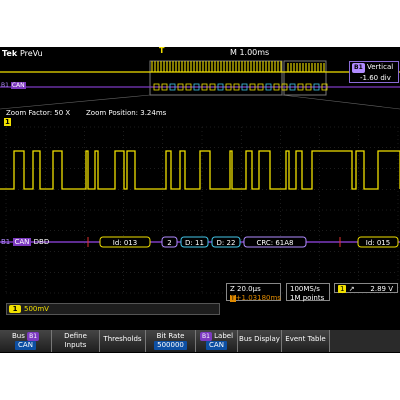 This screenshot has height=400, width=400. What do you see at coordinates (200, 87) in the screenshot?
I see `overview-bus-trace` at bounding box center [200, 87].